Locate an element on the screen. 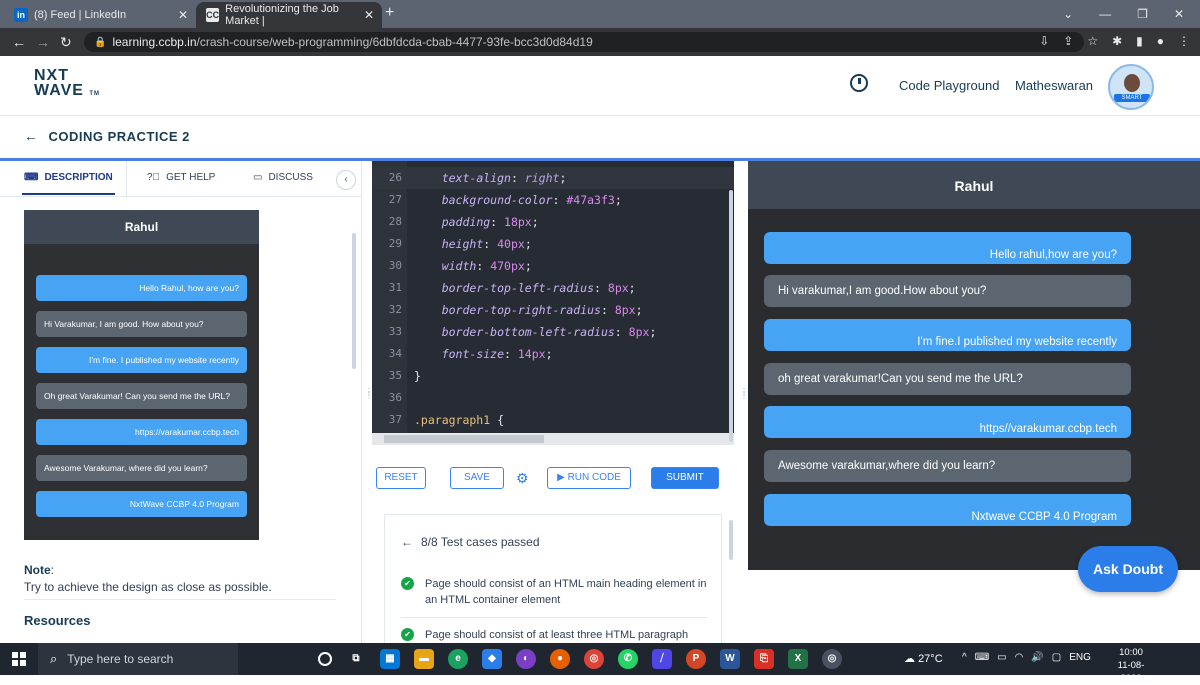  timer-icon is located at coordinates (859, 83).